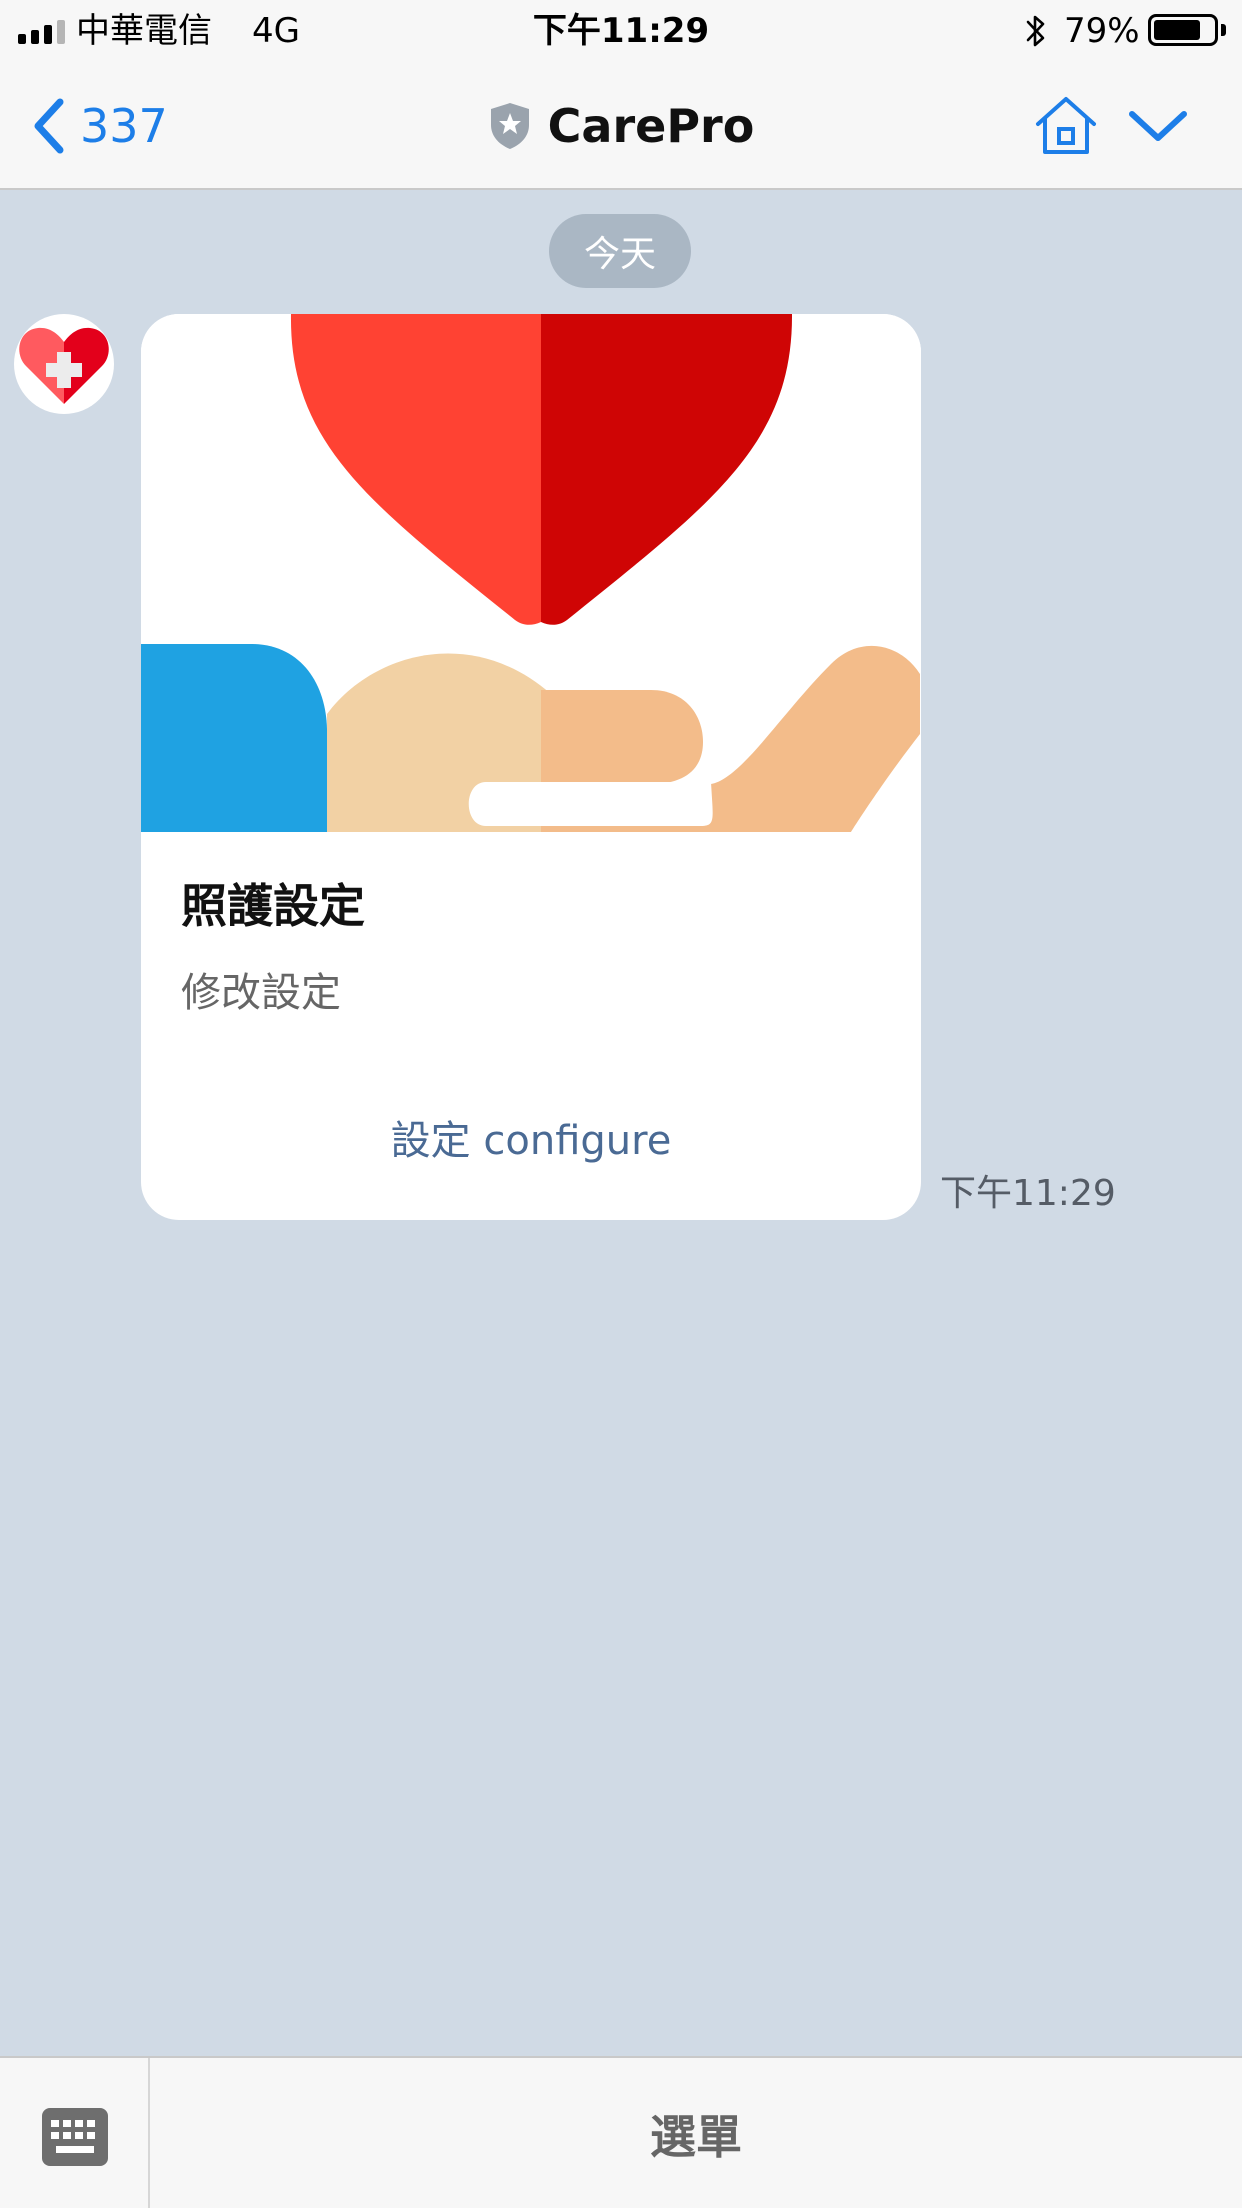 The image size is (1242, 2208). I want to click on nav-bar: 337 CarePro, so click(621, 126).